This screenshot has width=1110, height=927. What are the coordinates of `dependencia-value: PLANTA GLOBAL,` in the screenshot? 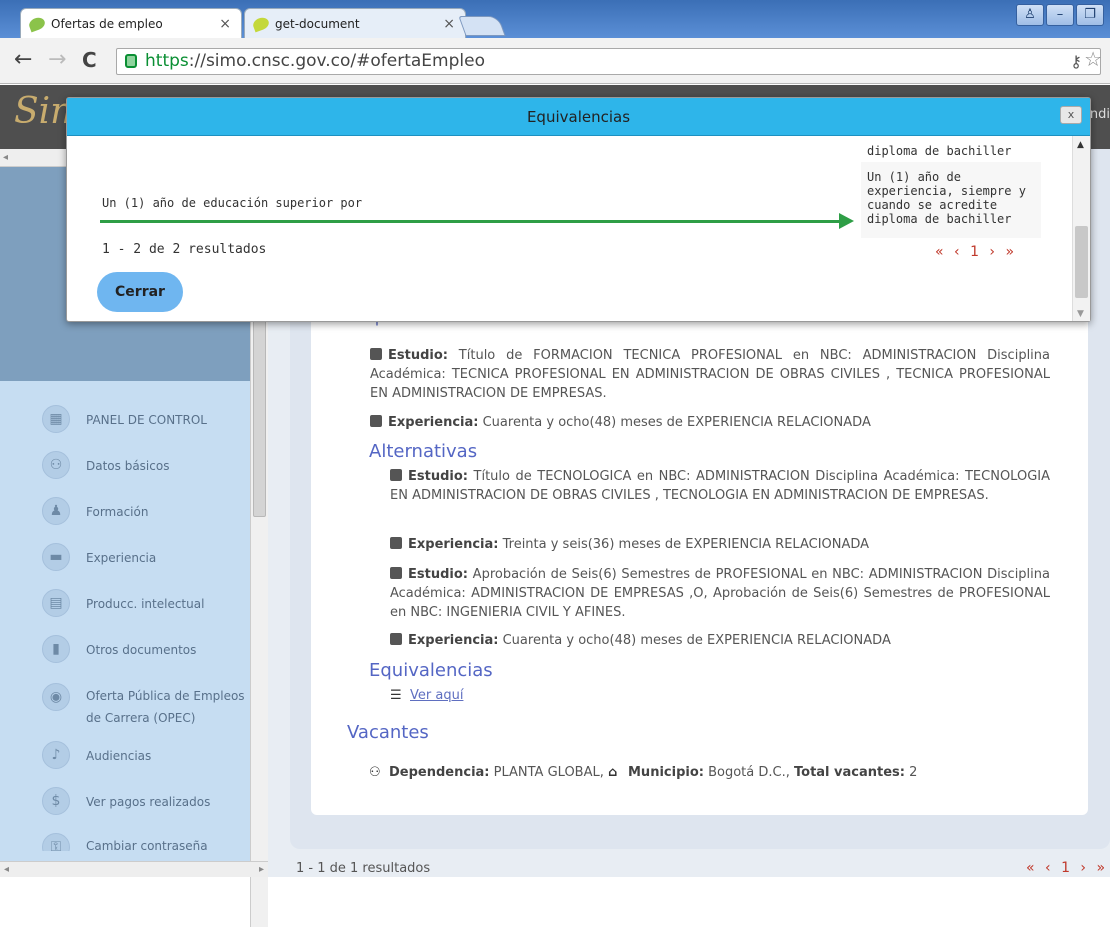 It's located at (548, 772).